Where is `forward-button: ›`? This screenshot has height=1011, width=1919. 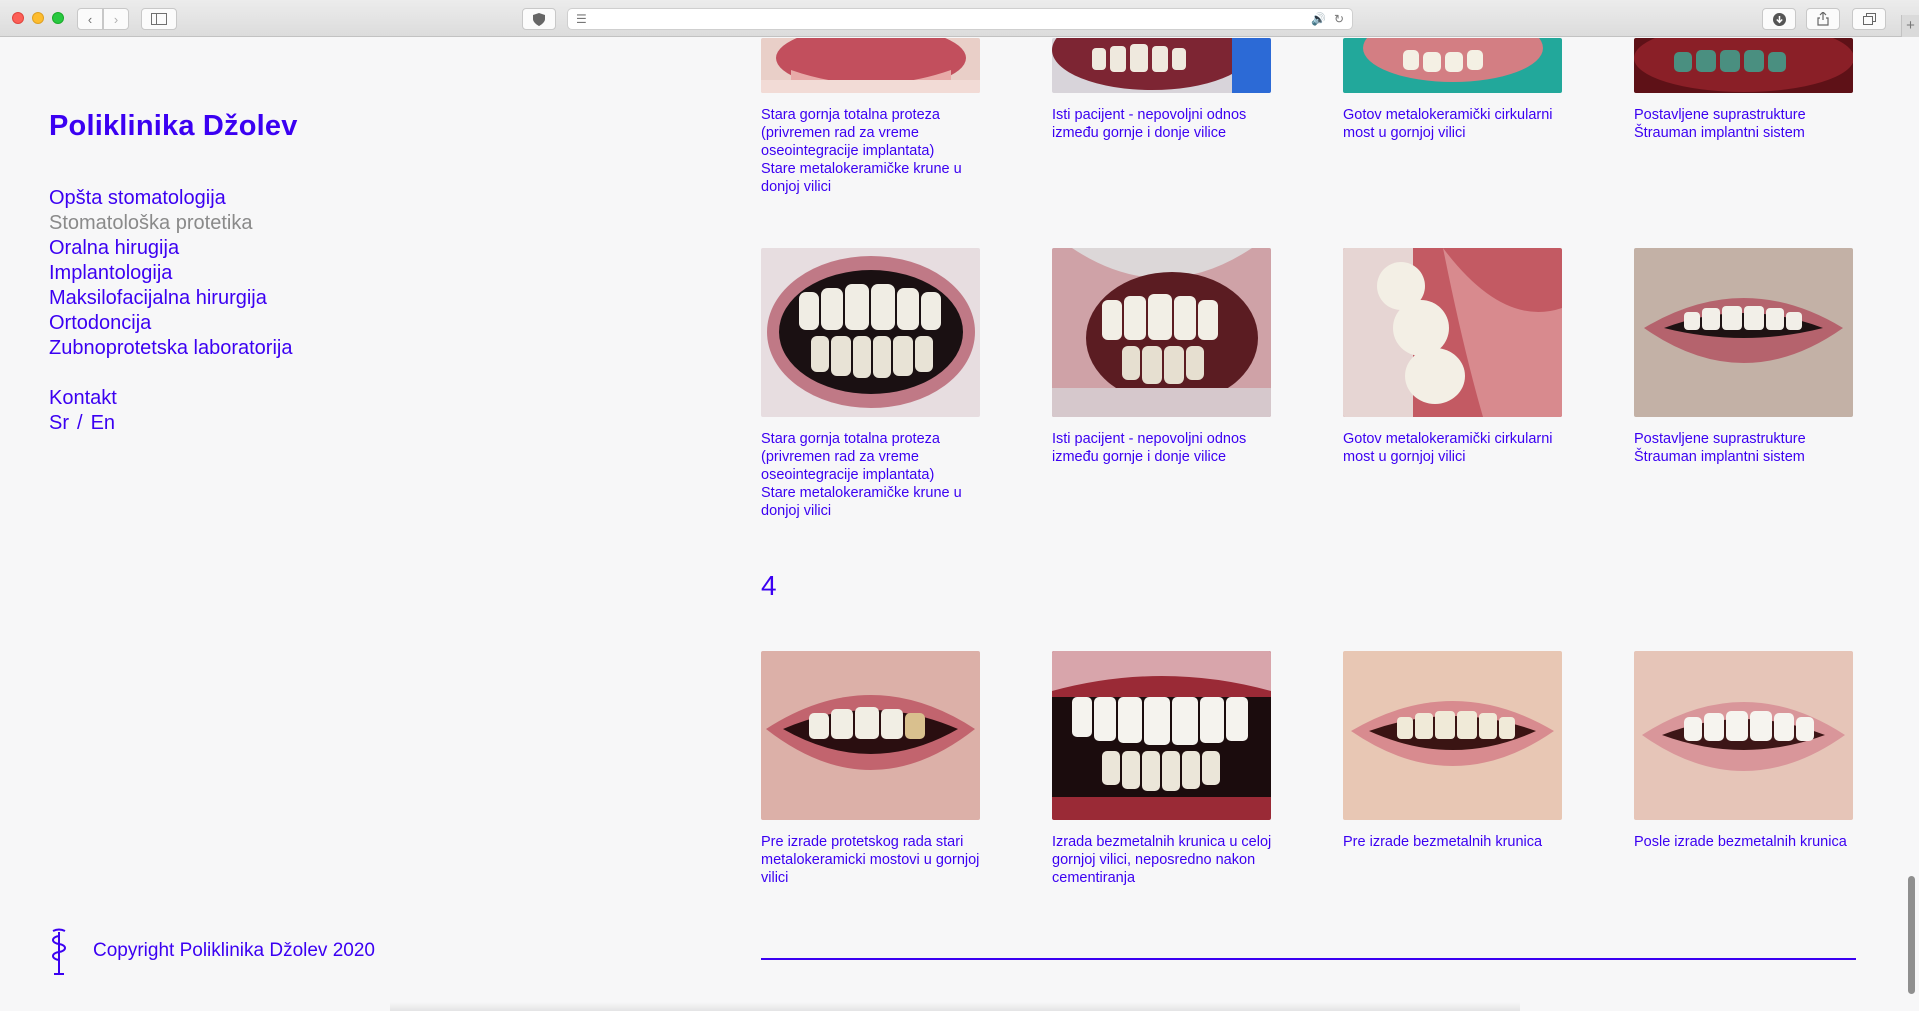 forward-button: › is located at coordinates (116, 19).